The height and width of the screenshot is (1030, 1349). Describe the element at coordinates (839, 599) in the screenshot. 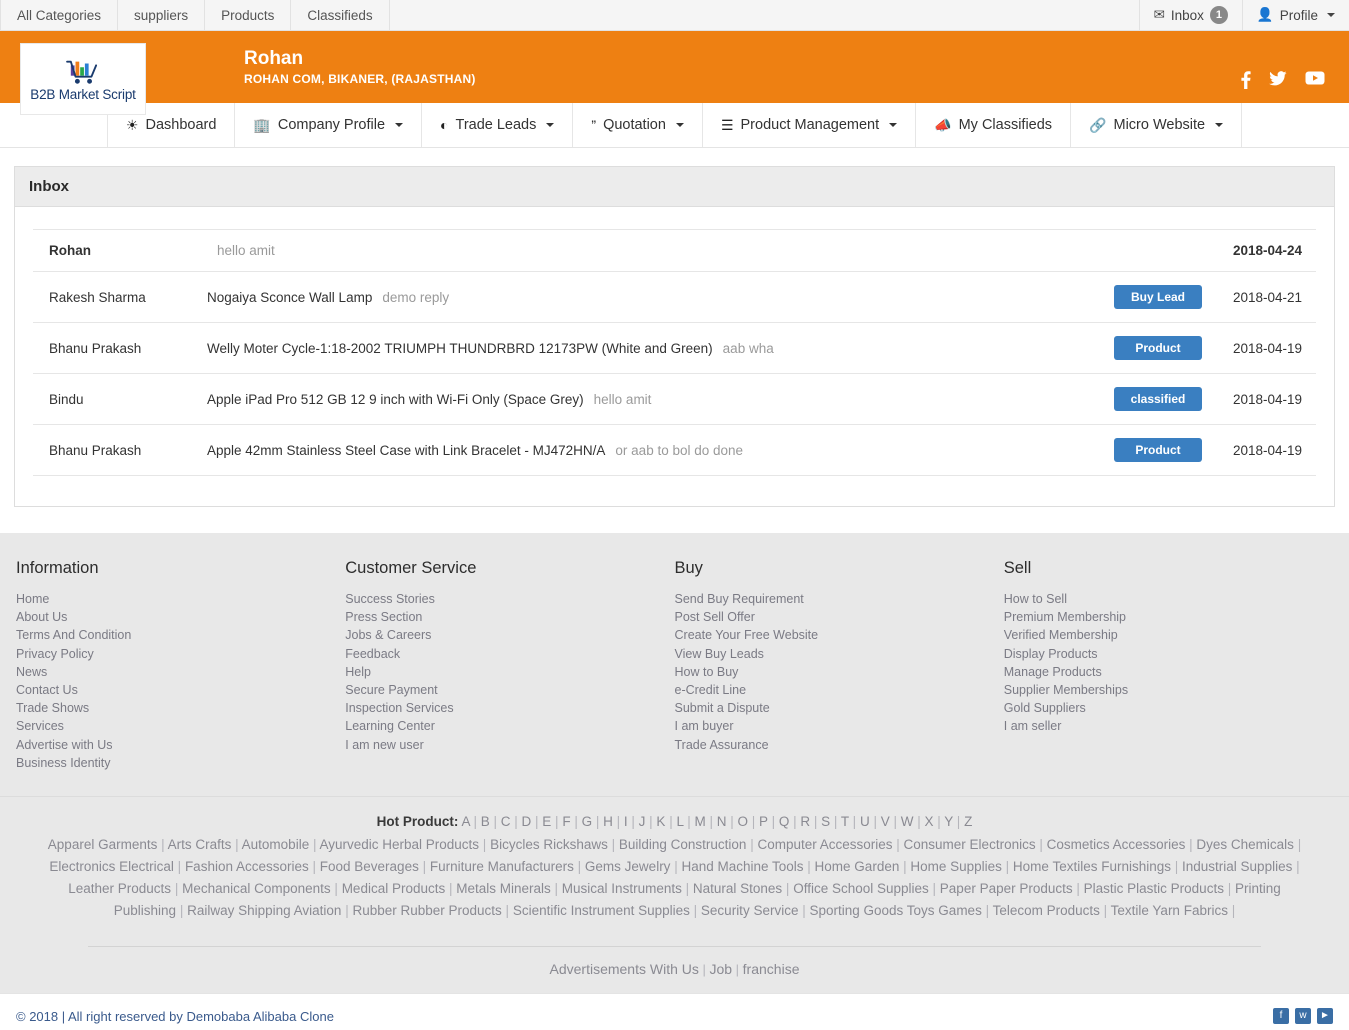

I see `footer-link: Send Buy Requirement` at that location.